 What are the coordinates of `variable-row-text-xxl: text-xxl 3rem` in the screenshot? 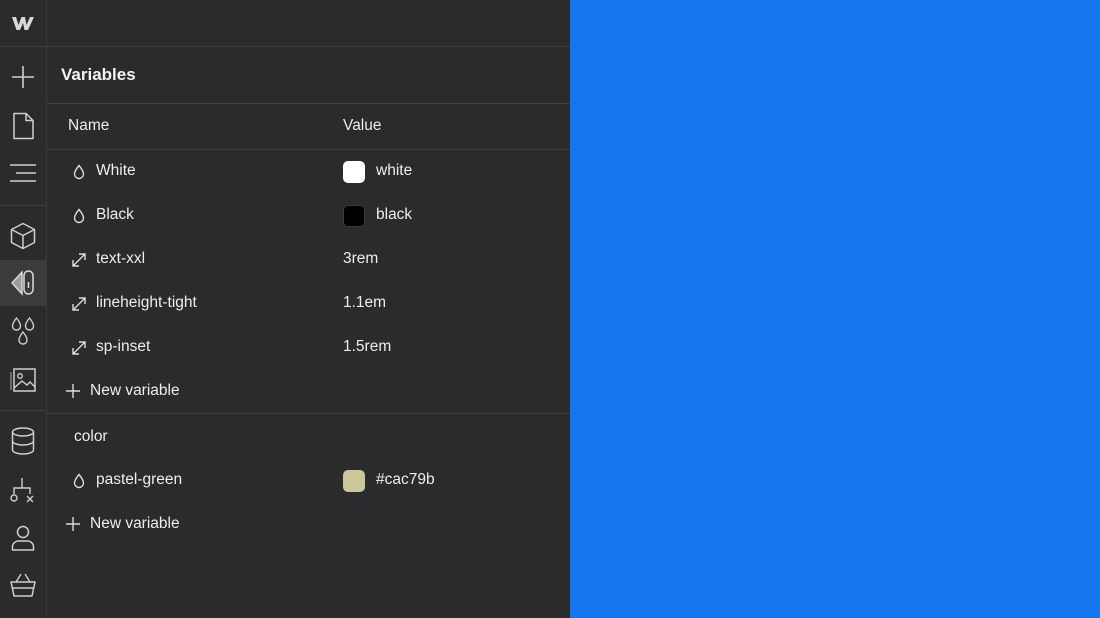 It's located at (308, 260).